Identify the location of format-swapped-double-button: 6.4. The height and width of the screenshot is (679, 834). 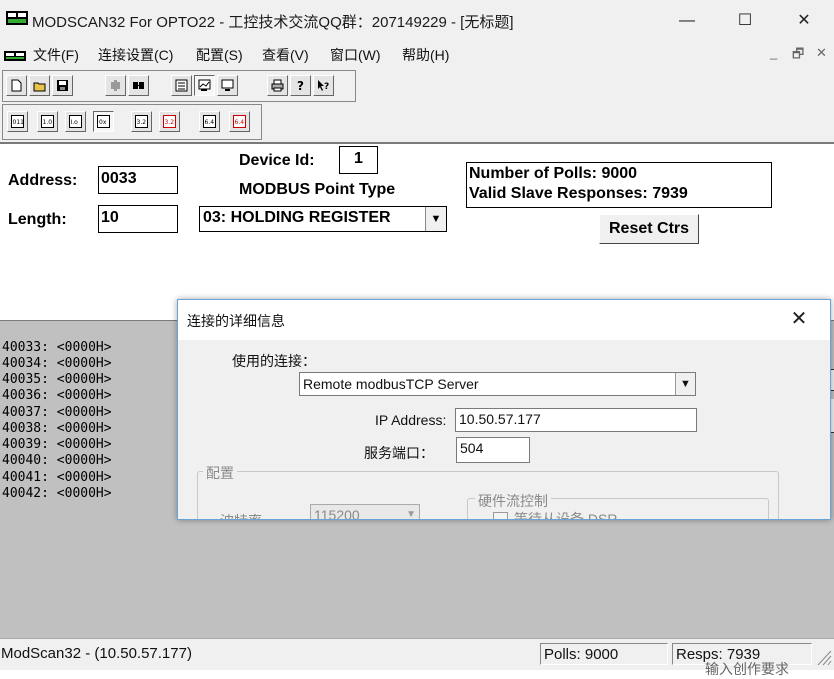
(239, 121).